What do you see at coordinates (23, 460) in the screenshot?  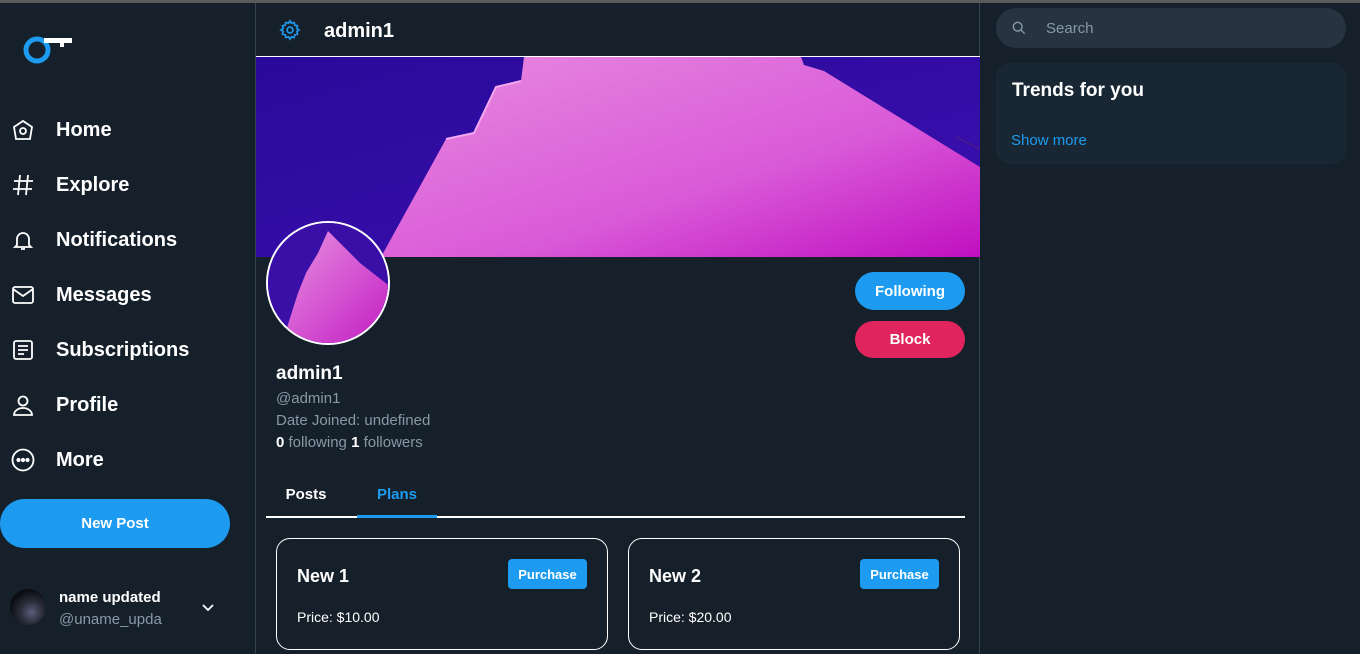 I see `more-icon` at bounding box center [23, 460].